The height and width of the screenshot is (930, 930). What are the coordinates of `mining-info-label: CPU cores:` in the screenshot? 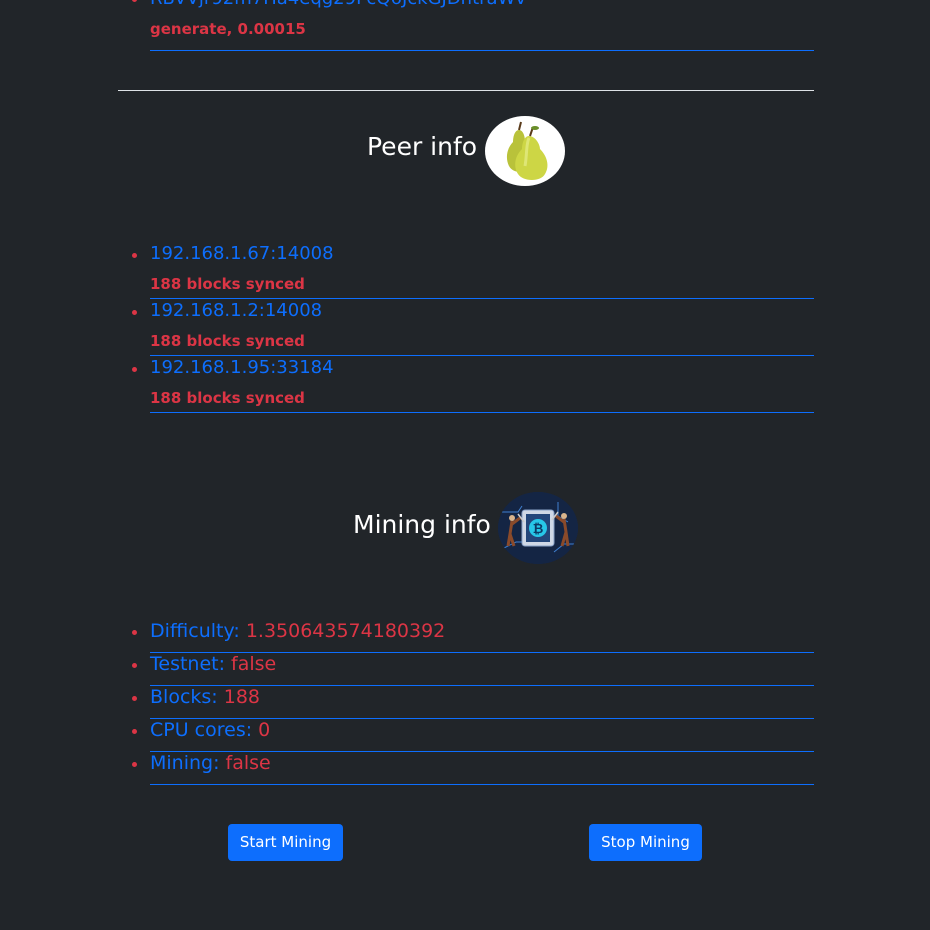 It's located at (201, 730).